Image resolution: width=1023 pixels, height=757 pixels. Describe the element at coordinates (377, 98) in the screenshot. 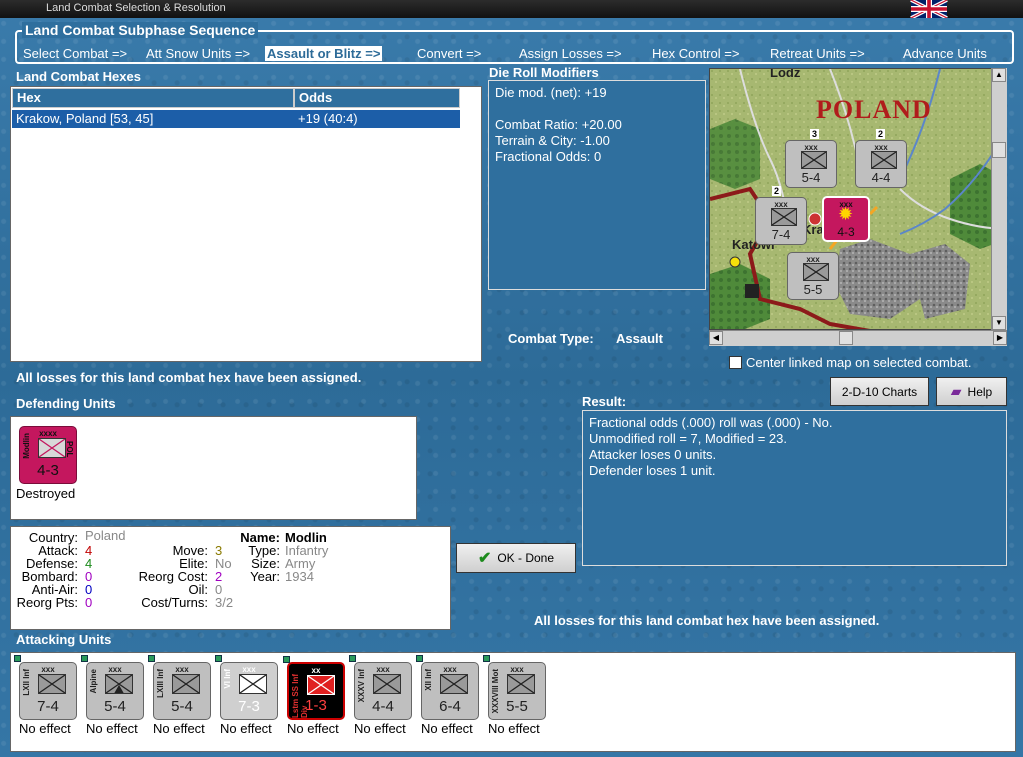

I see `odds-column-header: Odds` at that location.